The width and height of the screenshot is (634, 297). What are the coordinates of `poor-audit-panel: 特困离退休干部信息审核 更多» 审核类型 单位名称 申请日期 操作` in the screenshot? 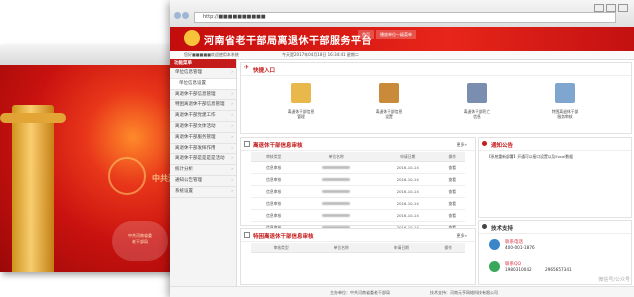 It's located at (358, 256).